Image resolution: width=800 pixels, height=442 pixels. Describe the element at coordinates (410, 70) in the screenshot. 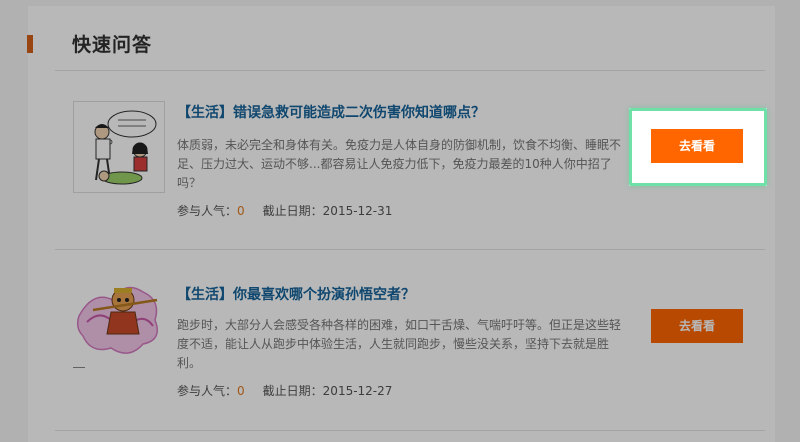

I see `section-divider` at that location.